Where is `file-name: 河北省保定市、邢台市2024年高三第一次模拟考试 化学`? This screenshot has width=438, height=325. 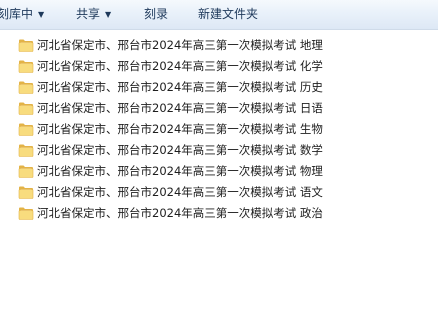
file-name: 河北省保定市、邢台市2024年高三第一次模拟考试 化学 is located at coordinates (180, 66).